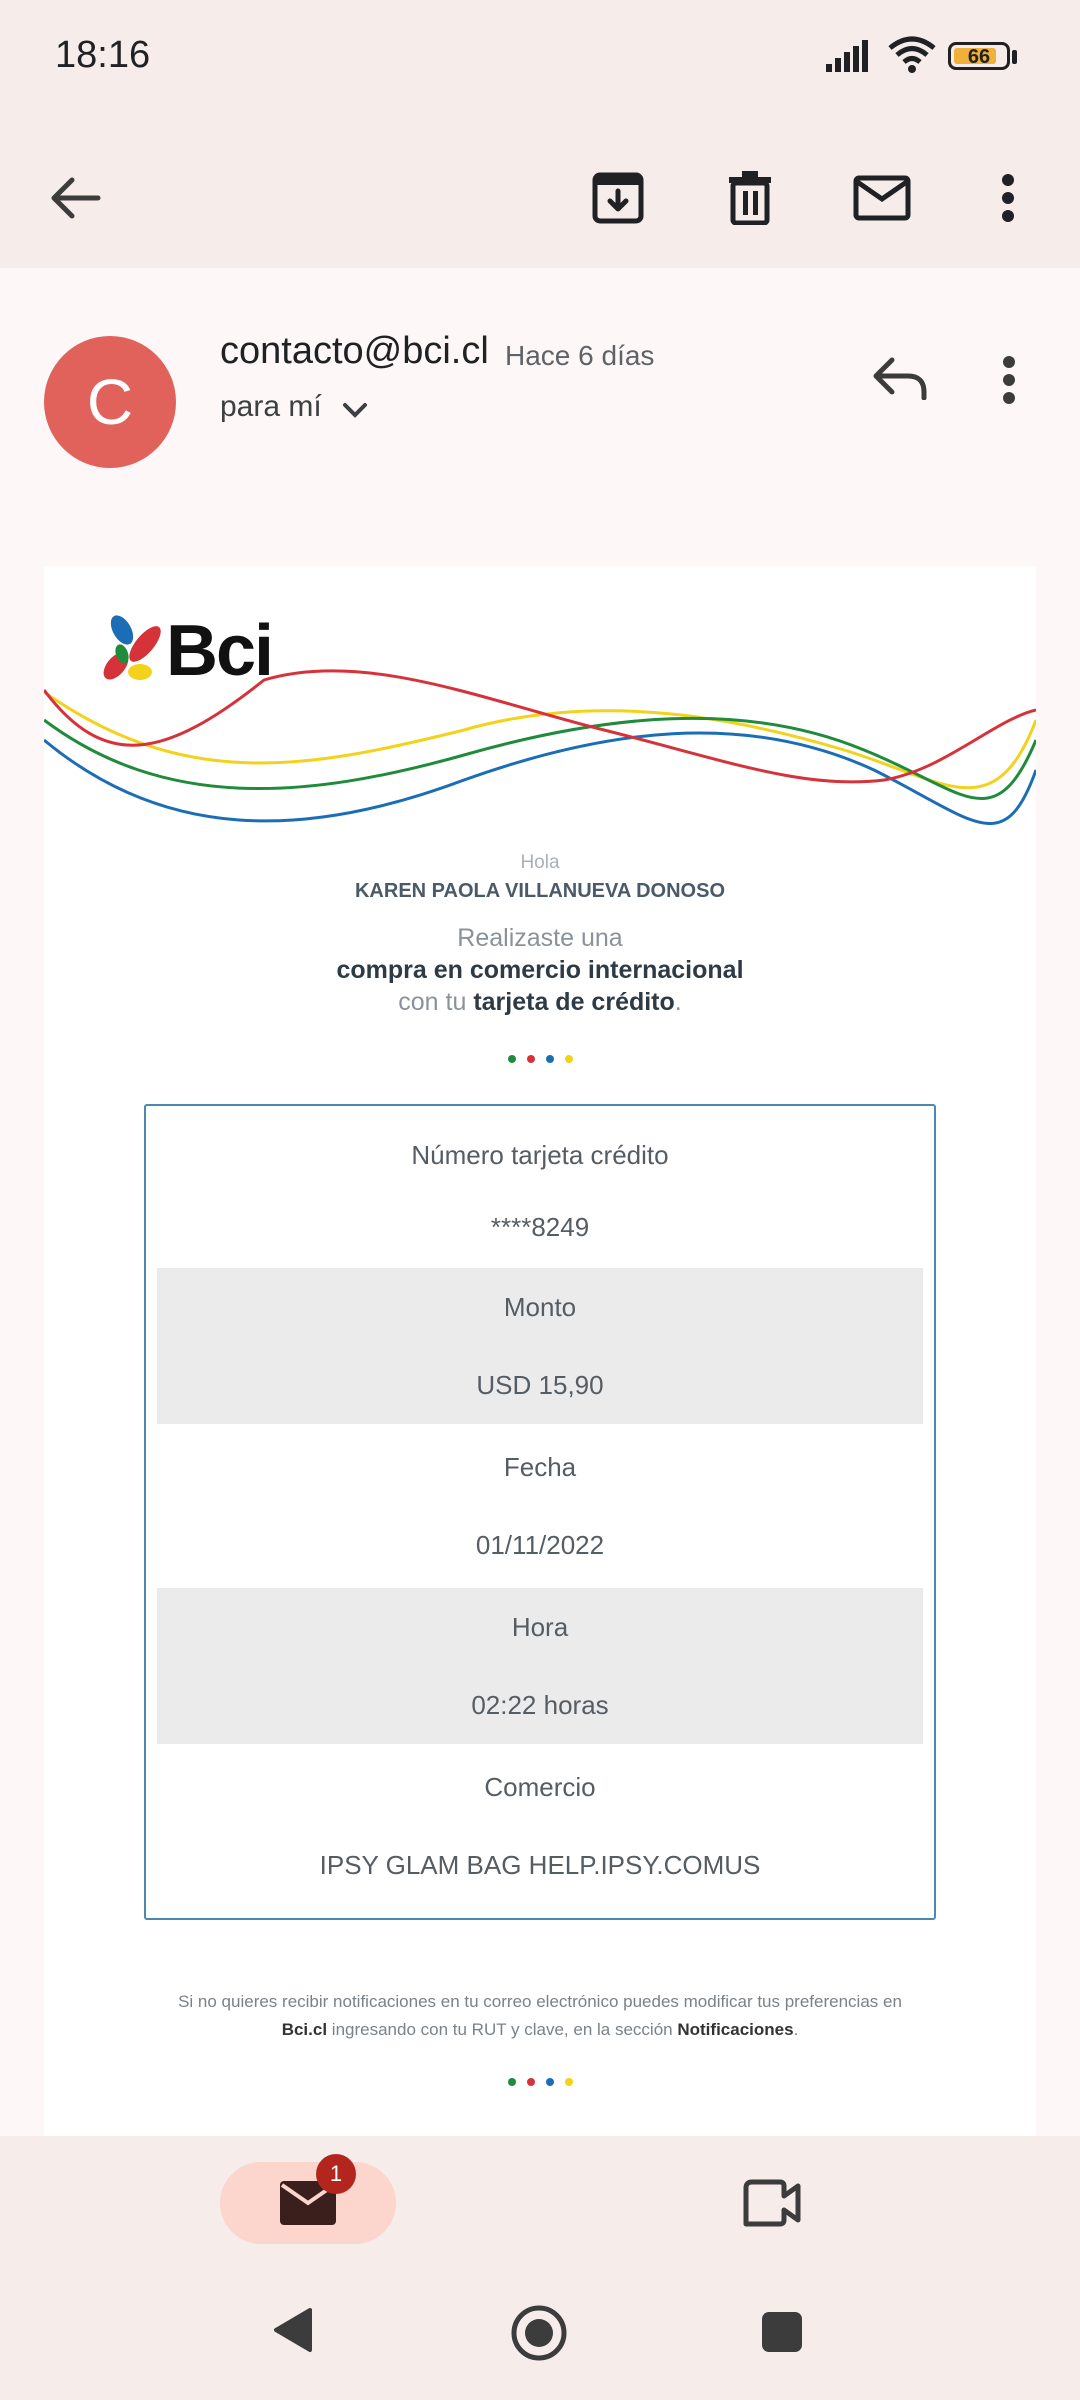 Image resolution: width=1080 pixels, height=2400 pixels. What do you see at coordinates (336, 2174) in the screenshot?
I see `unread-badge: 1` at bounding box center [336, 2174].